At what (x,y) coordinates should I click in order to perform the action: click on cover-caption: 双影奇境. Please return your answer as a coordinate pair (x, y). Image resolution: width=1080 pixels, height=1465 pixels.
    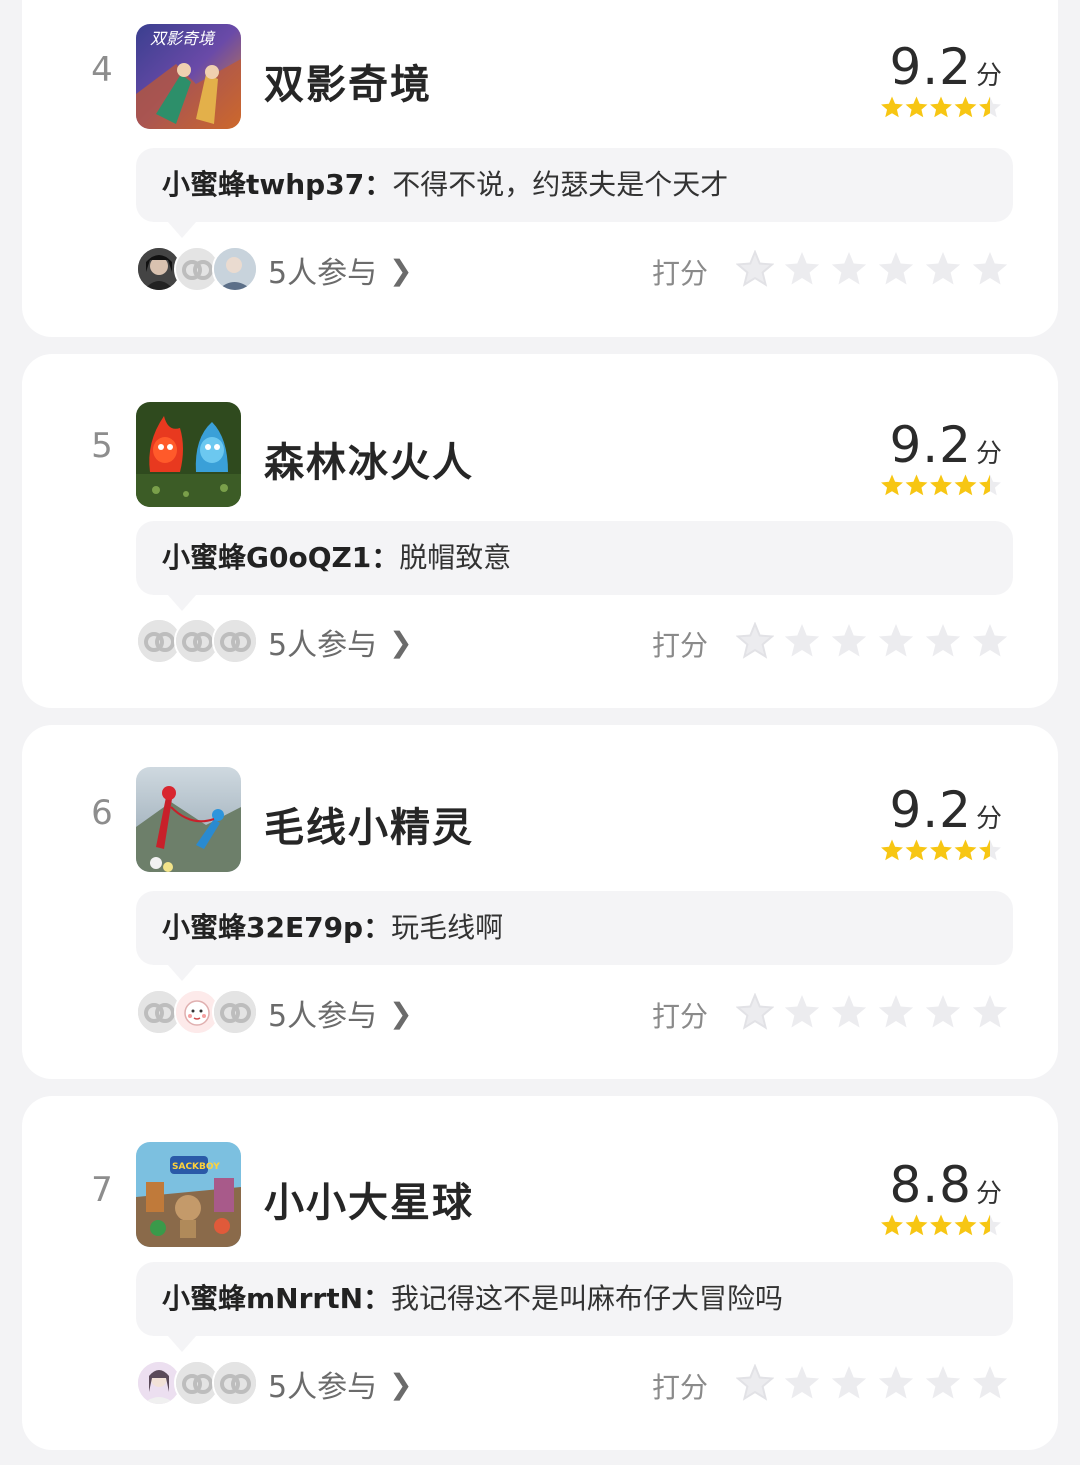
    Looking at the image, I should click on (183, 38).